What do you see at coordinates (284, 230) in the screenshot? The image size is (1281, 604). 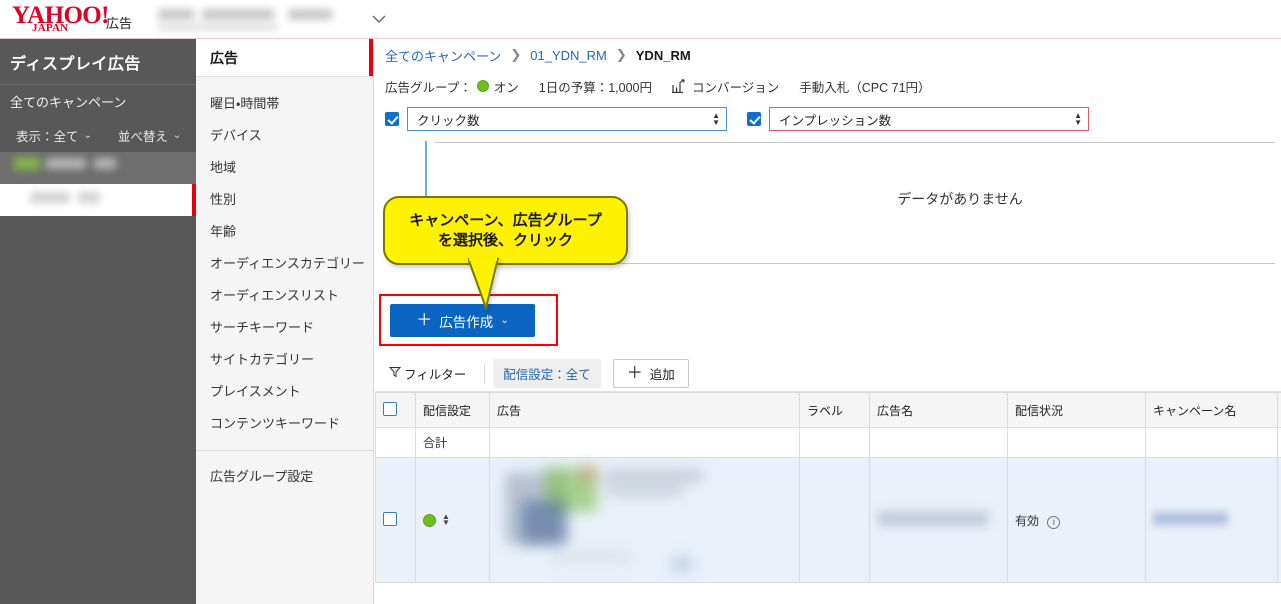 I see `subnav-item-age: 年齢` at bounding box center [284, 230].